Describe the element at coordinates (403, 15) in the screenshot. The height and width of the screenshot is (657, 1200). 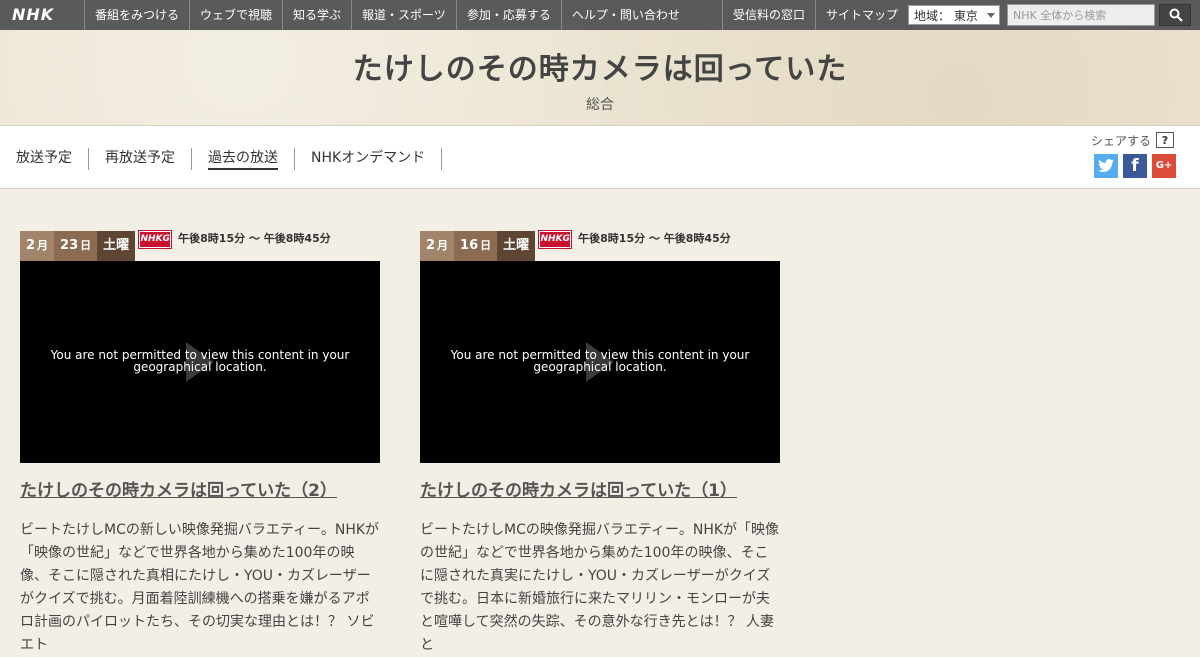
I see `nav-news-sports: 報道・スポーツ` at that location.